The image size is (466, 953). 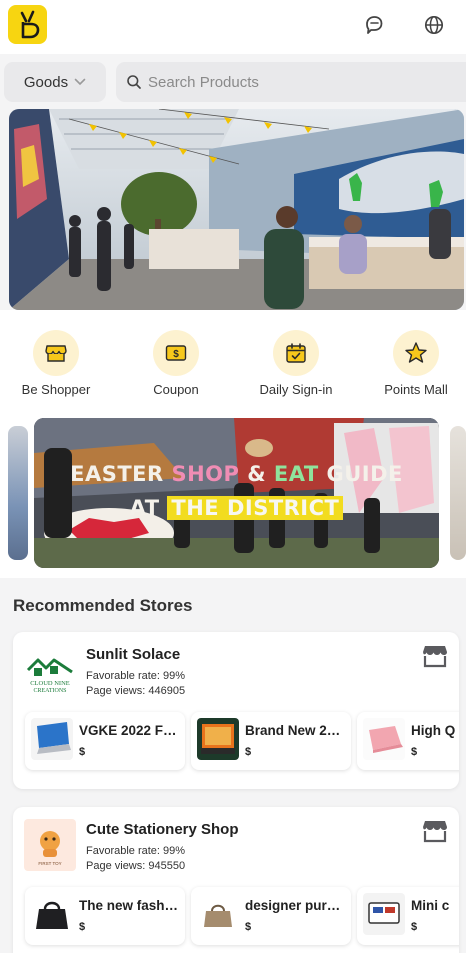 I want to click on product-name: High Q, so click(x=433, y=730).